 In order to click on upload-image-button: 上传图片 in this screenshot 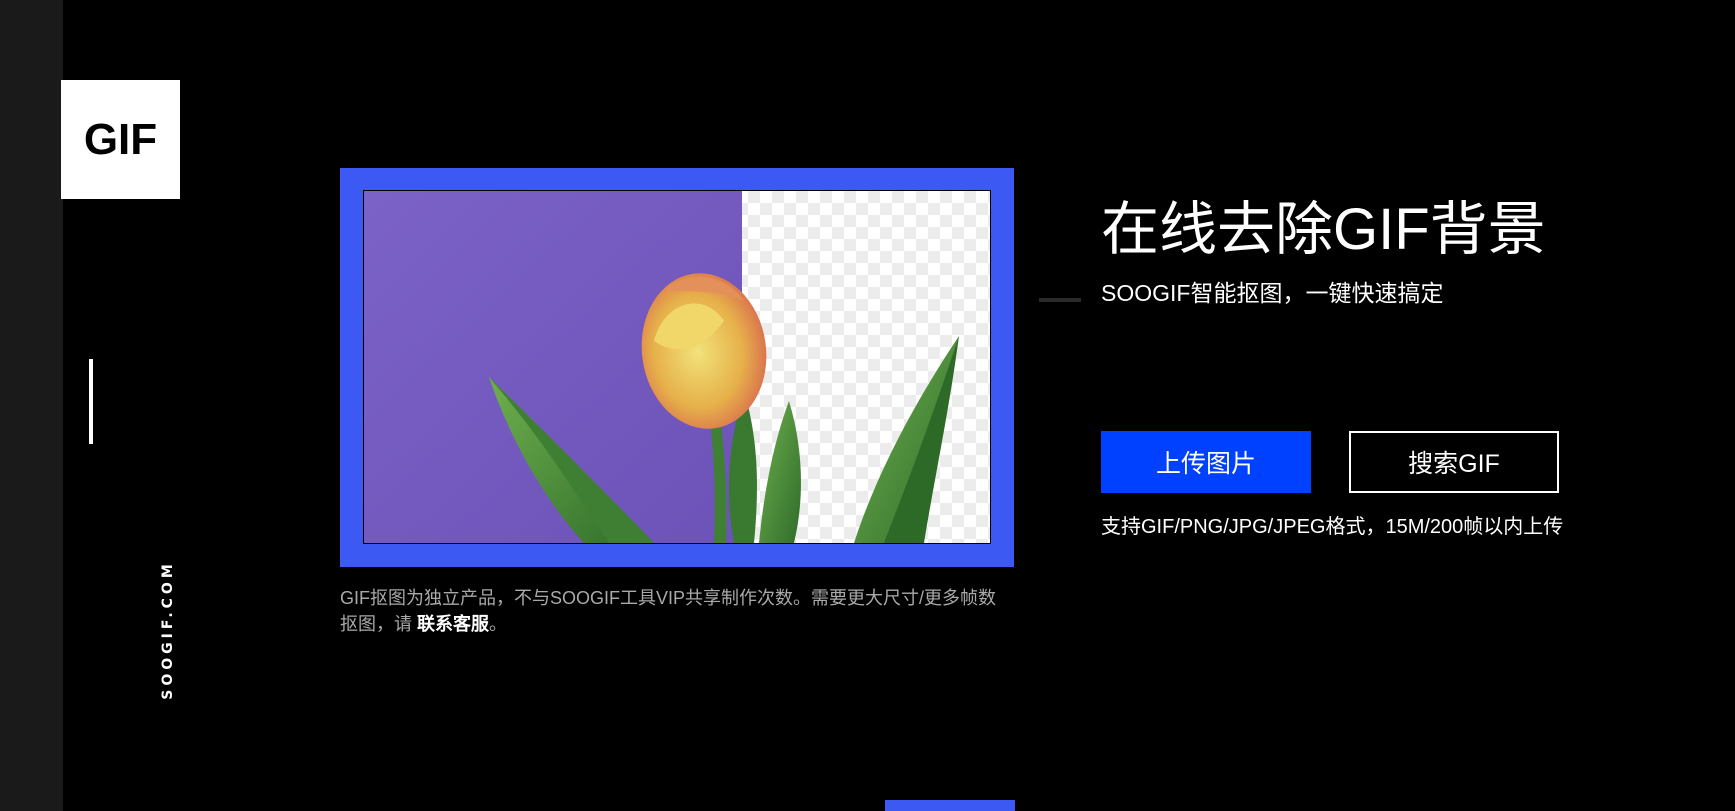, I will do `click(1206, 462)`.